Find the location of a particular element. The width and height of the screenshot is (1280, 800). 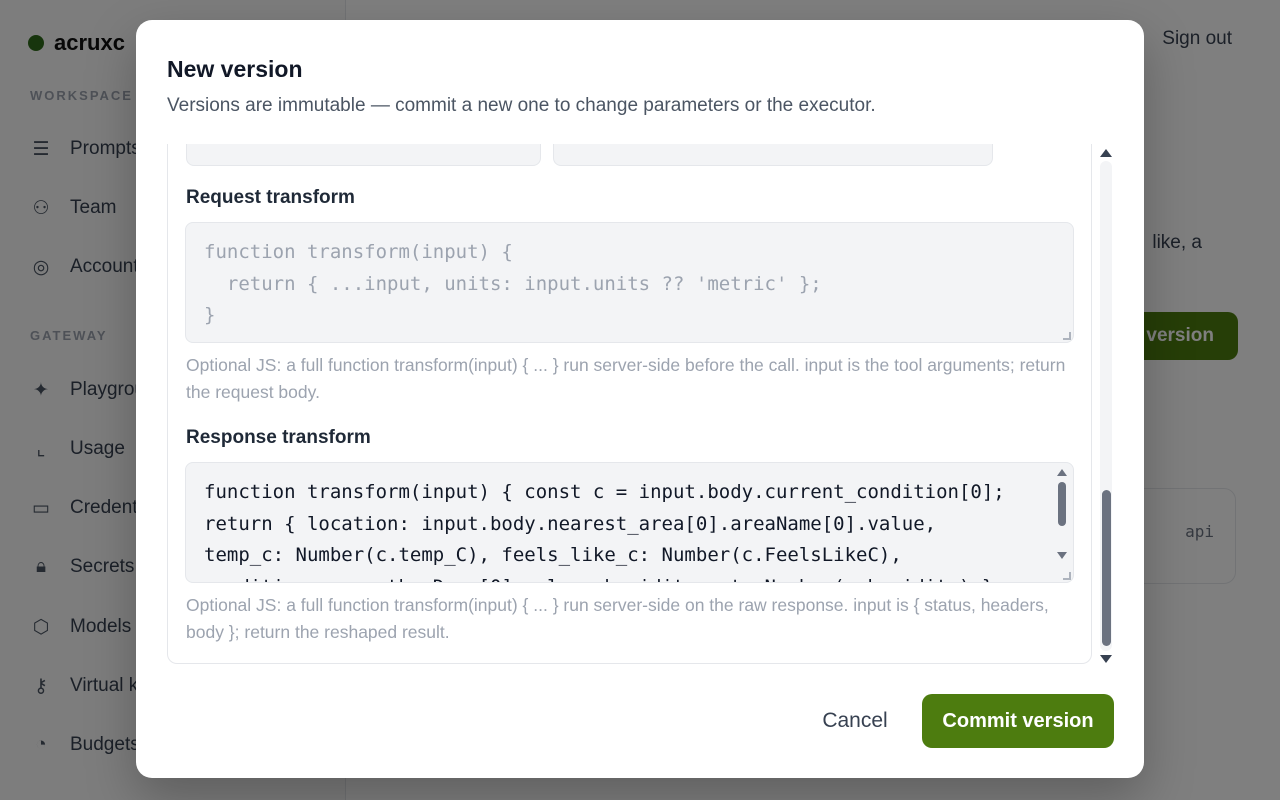

textarea-scrollbar is located at coordinates (1063, 513).